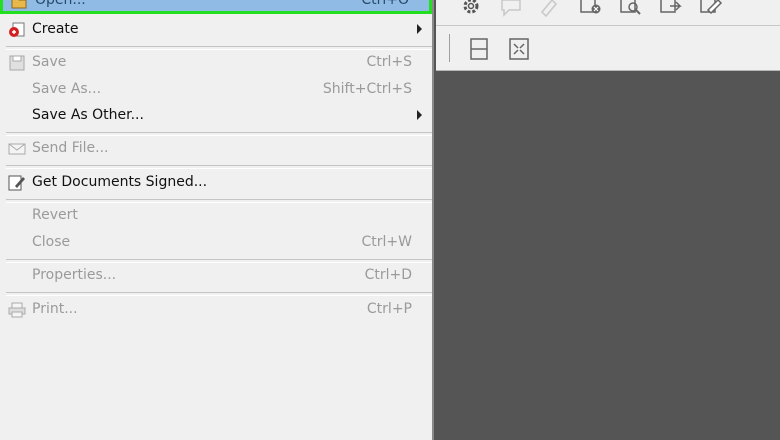 The height and width of the screenshot is (440, 780). Describe the element at coordinates (17, 63) in the screenshot. I see `save-disk-icon` at that location.